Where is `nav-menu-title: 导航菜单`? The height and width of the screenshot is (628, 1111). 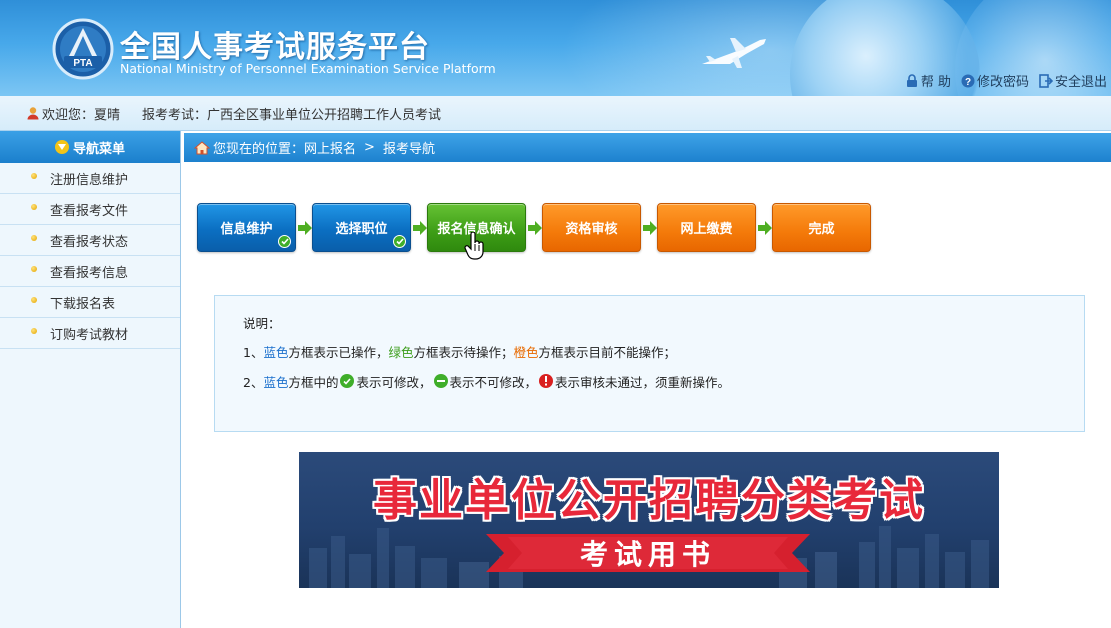
nav-menu-title: 导航菜单 is located at coordinates (90, 147).